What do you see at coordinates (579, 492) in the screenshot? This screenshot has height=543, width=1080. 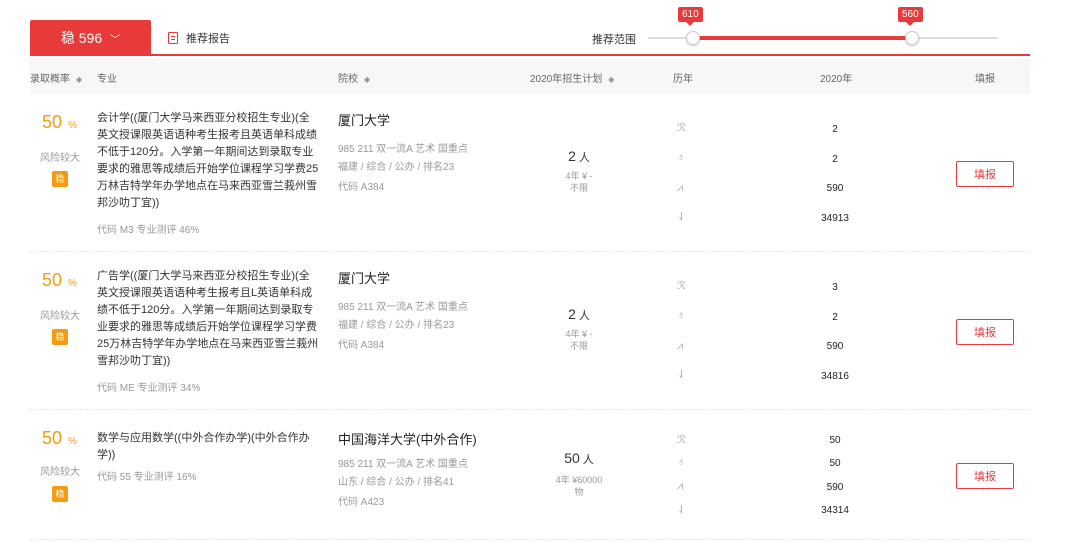 I see `plan-detail-line: 物` at bounding box center [579, 492].